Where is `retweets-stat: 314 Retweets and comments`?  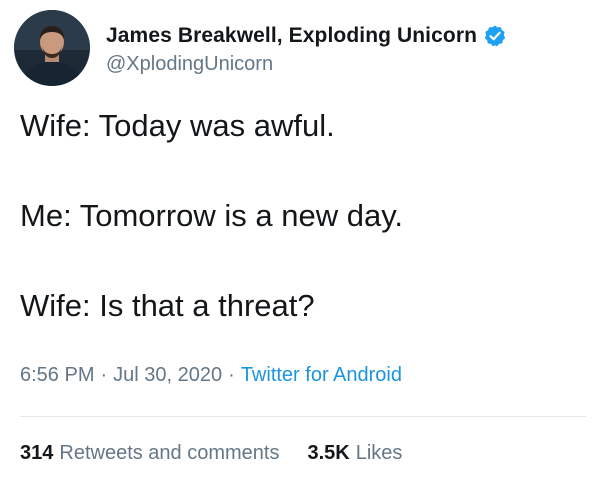
retweets-stat: 314 Retweets and comments is located at coordinates (149, 453).